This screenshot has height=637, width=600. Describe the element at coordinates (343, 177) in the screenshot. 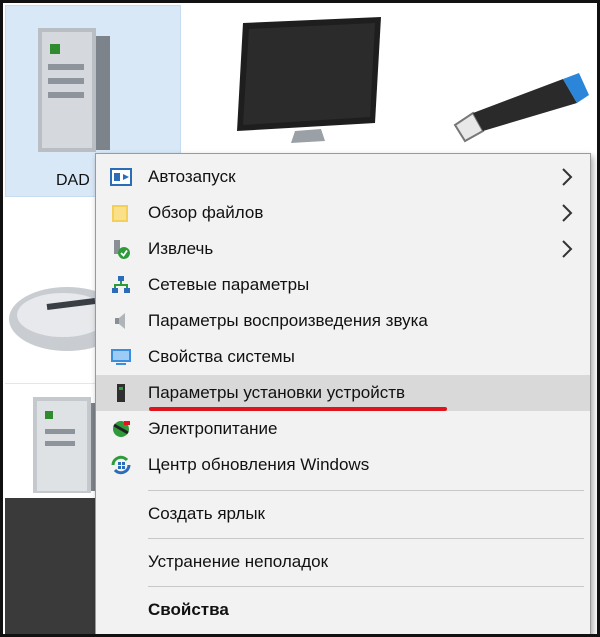

I see `menu-item-autoplay: Автозапуск` at that location.